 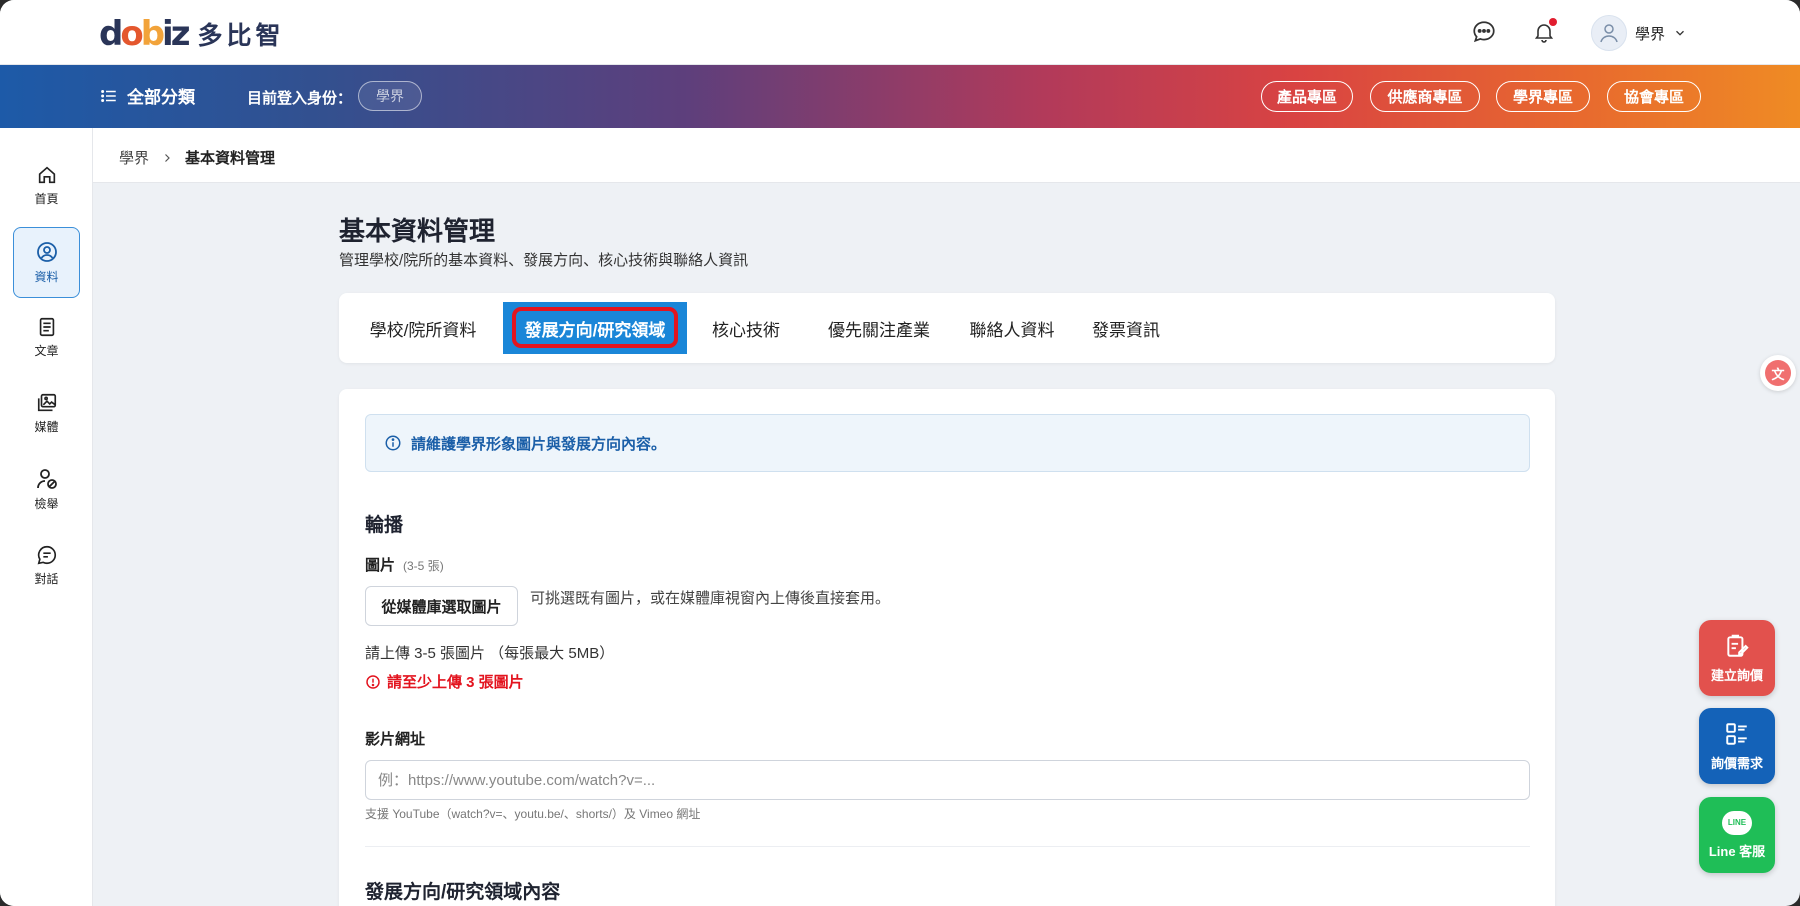 I want to click on tab-invoice: 發票資訊, so click(x=1126, y=328).